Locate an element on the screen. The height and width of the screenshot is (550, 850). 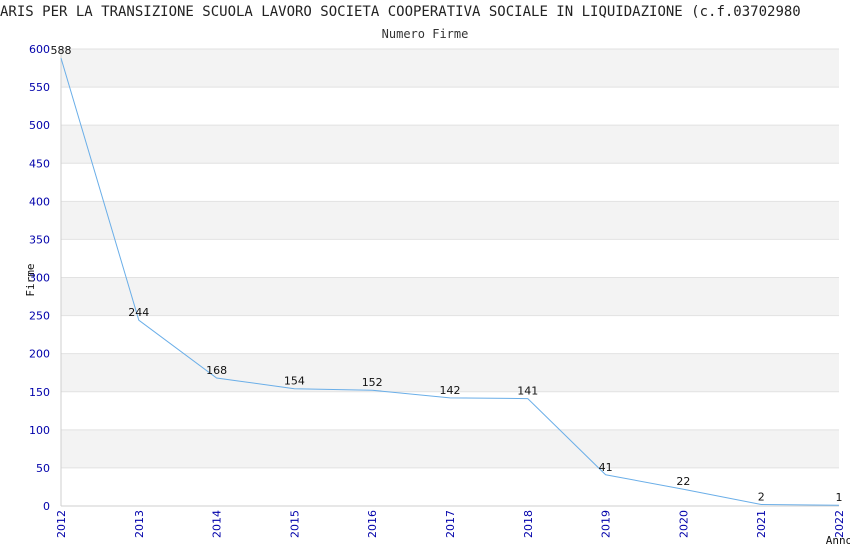
x-tick-label: 2014 is located at coordinates (217, 524).